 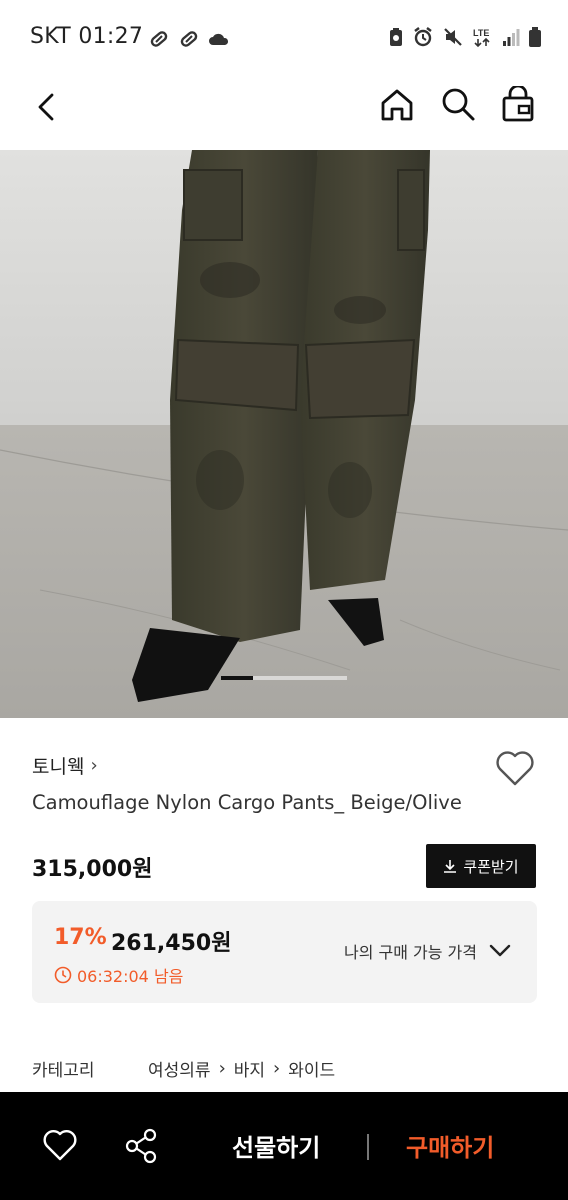 What do you see at coordinates (284, 952) in the screenshot?
I see `discount-panel: 17% 261,450원 06:32:04 남음 나의 구매 가능 가격` at bounding box center [284, 952].